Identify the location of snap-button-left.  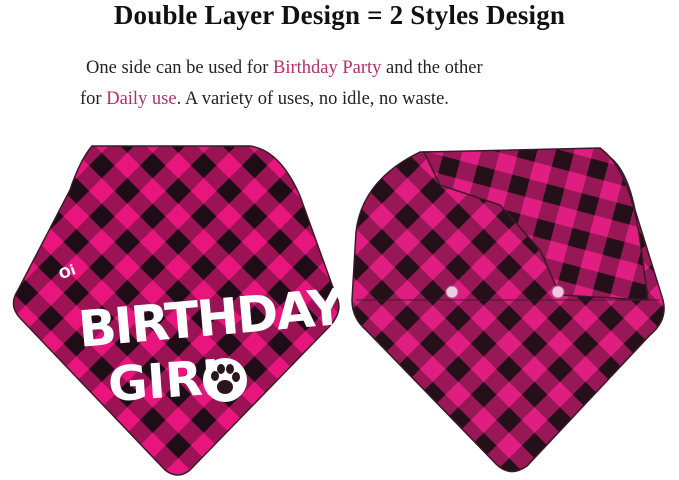
(452, 292).